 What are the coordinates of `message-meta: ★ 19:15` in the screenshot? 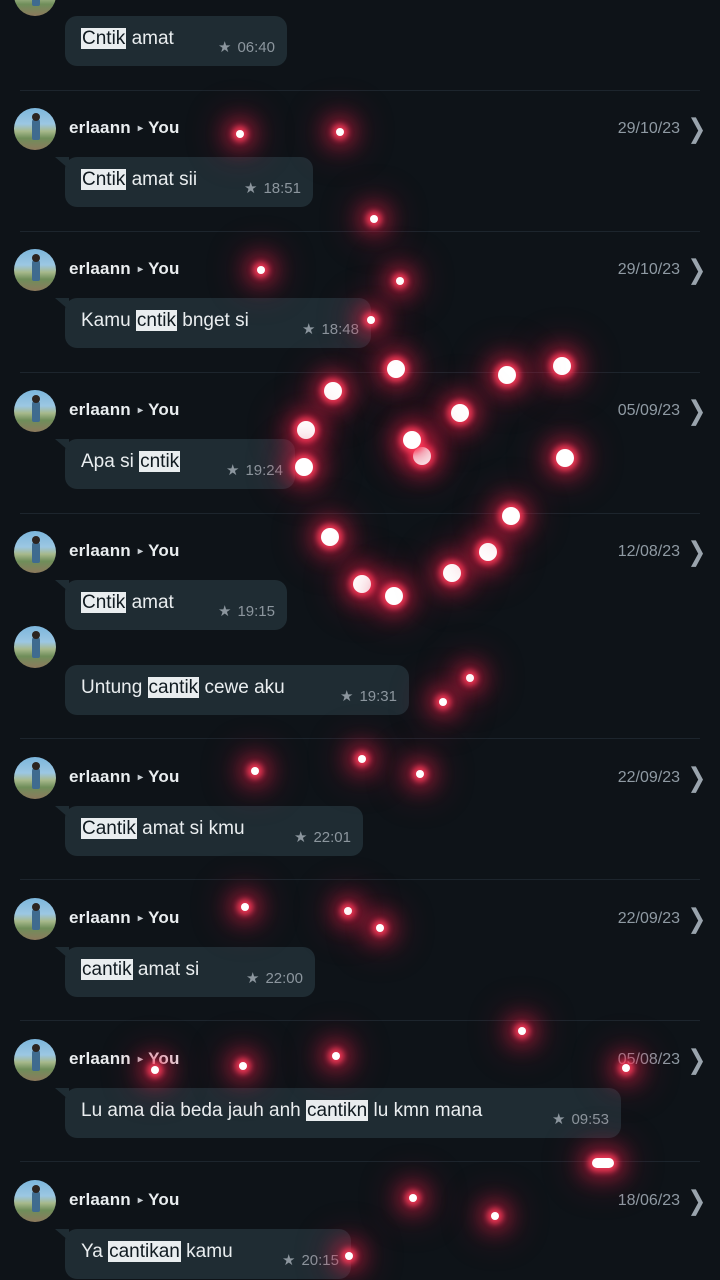 It's located at (246, 611).